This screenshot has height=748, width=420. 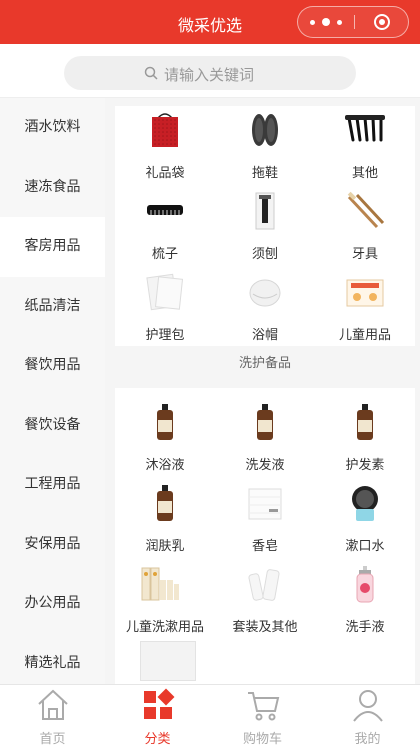 What do you see at coordinates (265, 211) in the screenshot?
I see `razor-icon` at bounding box center [265, 211].